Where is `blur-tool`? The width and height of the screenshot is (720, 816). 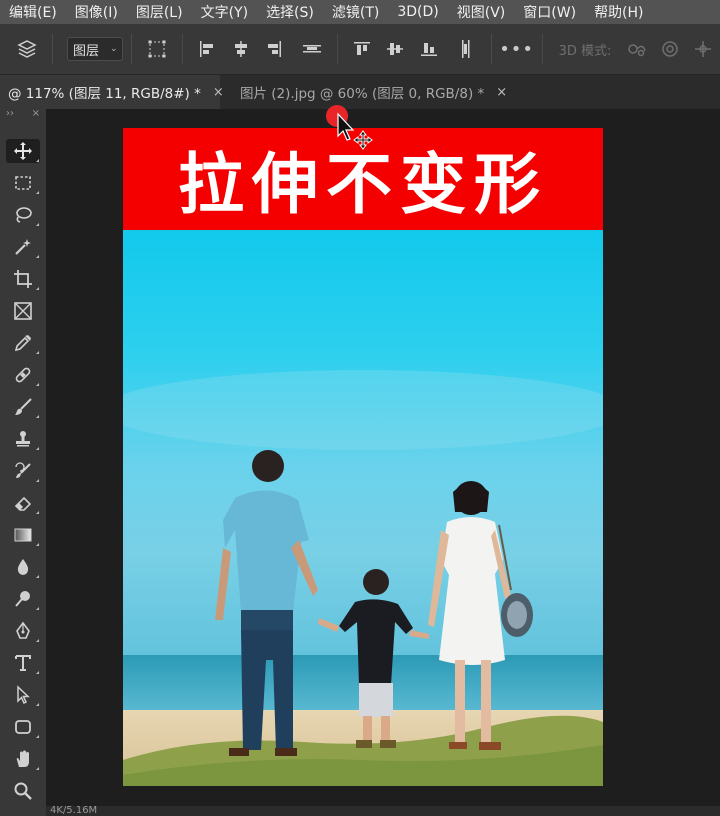
blur-tool is located at coordinates (23, 567).